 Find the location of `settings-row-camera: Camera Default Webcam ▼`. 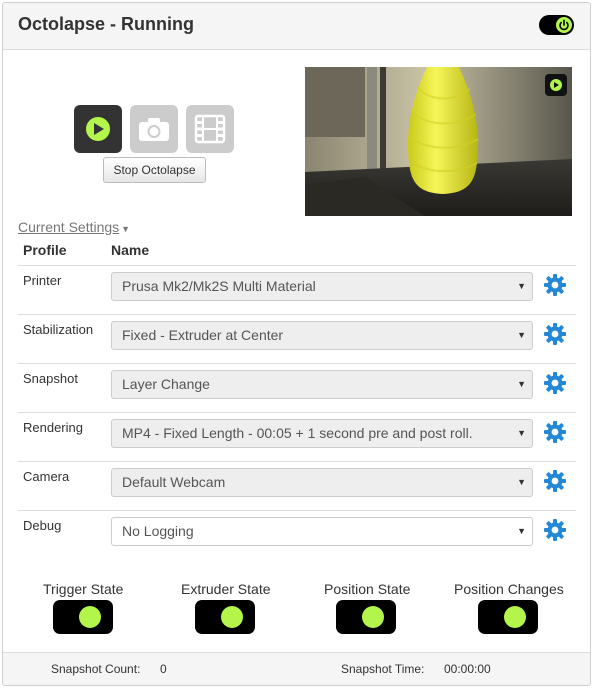

settings-row-camera: Camera Default Webcam ▼ is located at coordinates (297, 485).